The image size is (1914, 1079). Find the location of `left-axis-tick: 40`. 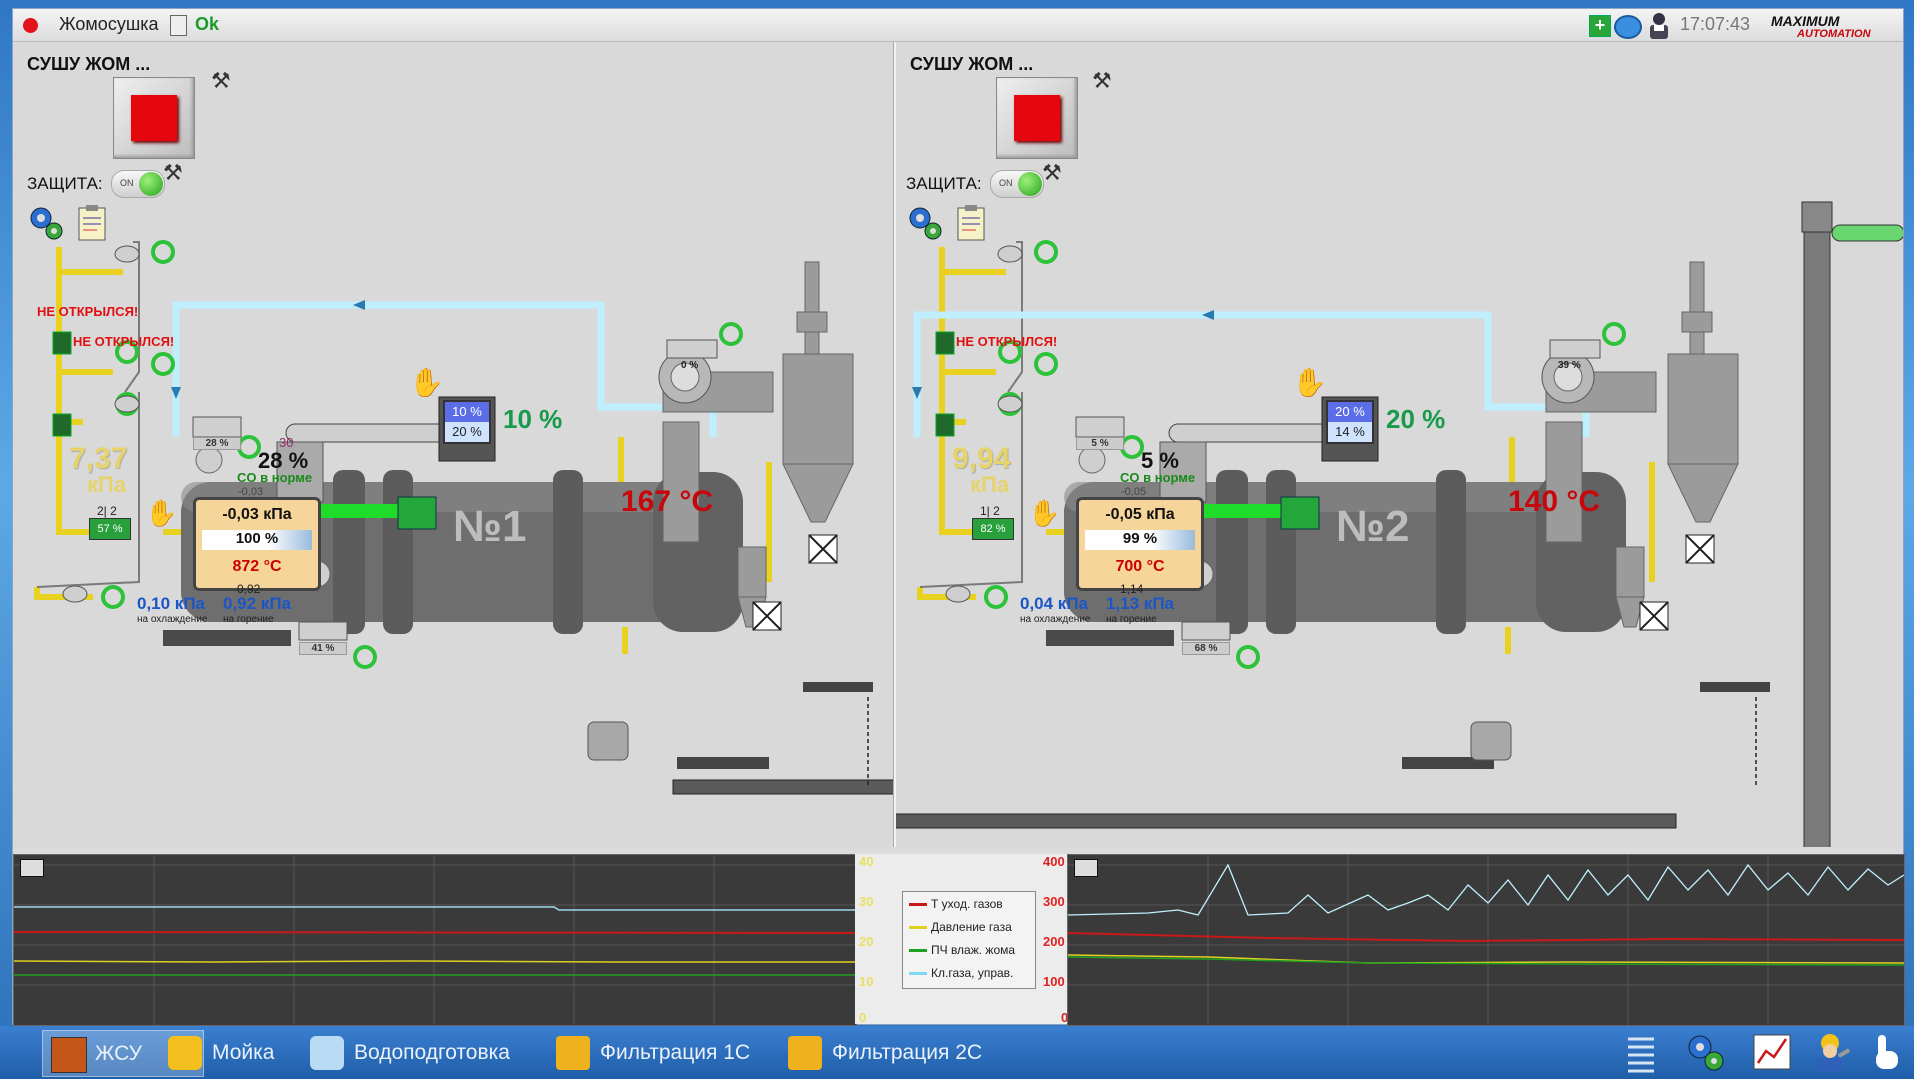

left-axis-tick: 40 is located at coordinates (866, 861).